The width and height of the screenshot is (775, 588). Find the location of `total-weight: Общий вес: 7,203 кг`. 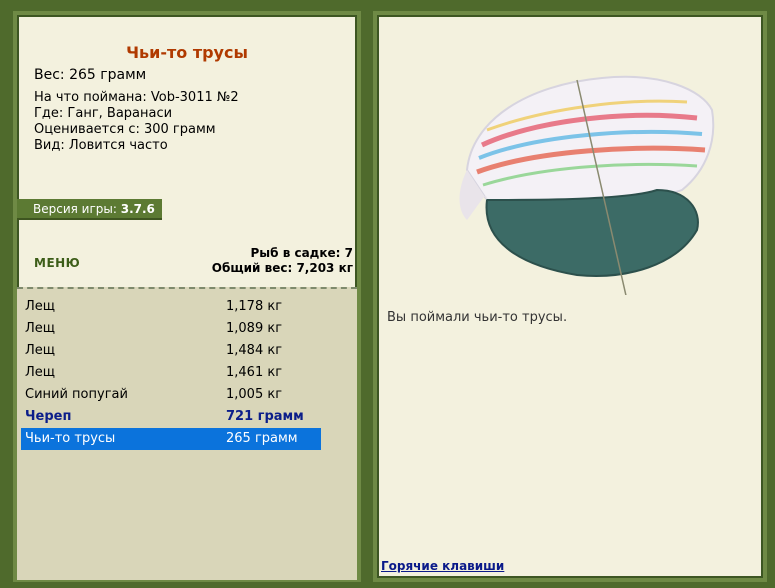

total-weight: Общий вес: 7,203 кг is located at coordinates (282, 268).